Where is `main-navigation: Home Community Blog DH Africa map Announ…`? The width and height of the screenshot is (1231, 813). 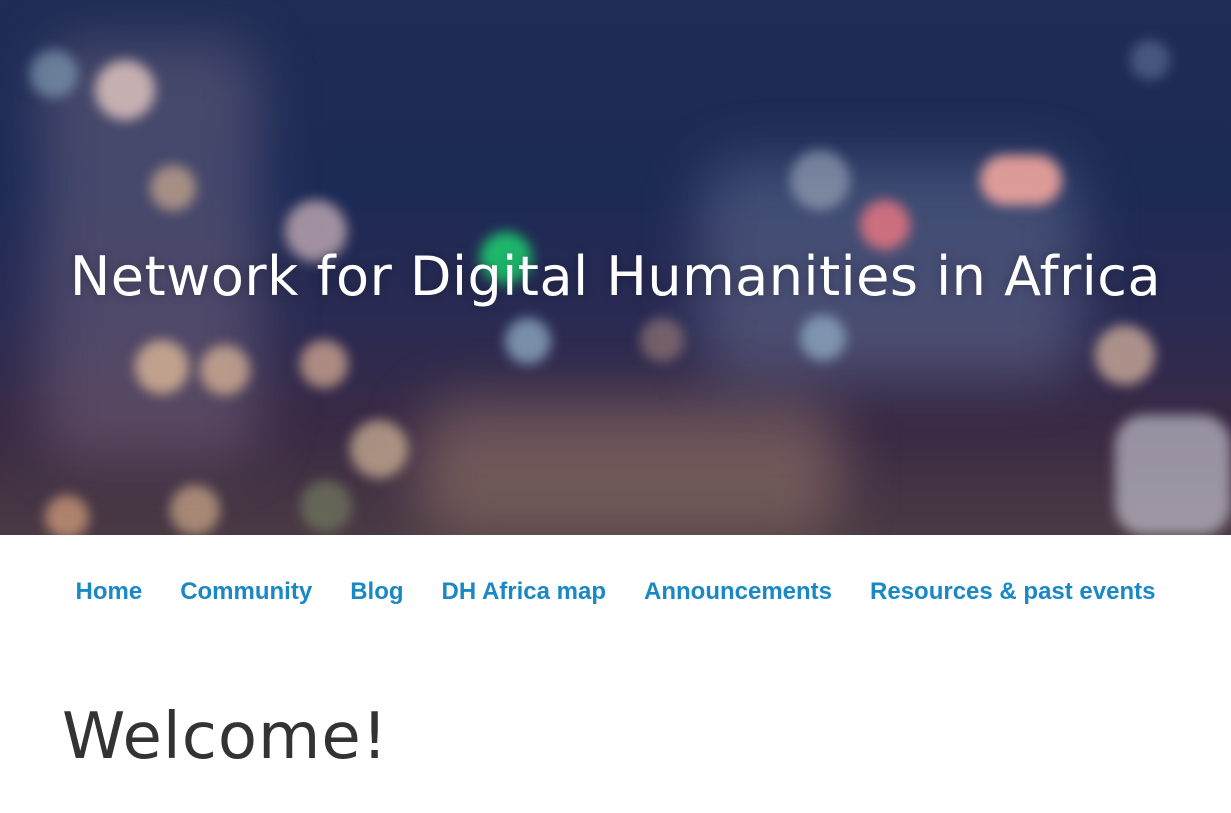 main-navigation: Home Community Blog DH Africa map Announ… is located at coordinates (615, 592).